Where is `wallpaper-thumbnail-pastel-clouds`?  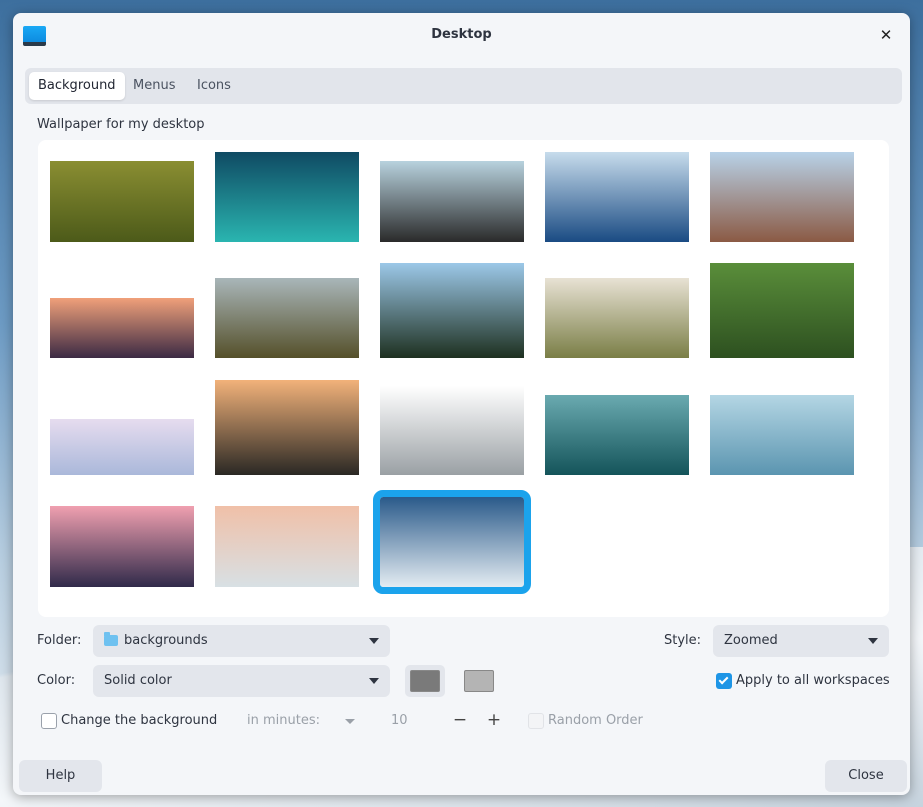
wallpaper-thumbnail-pastel-clouds is located at coordinates (122, 447).